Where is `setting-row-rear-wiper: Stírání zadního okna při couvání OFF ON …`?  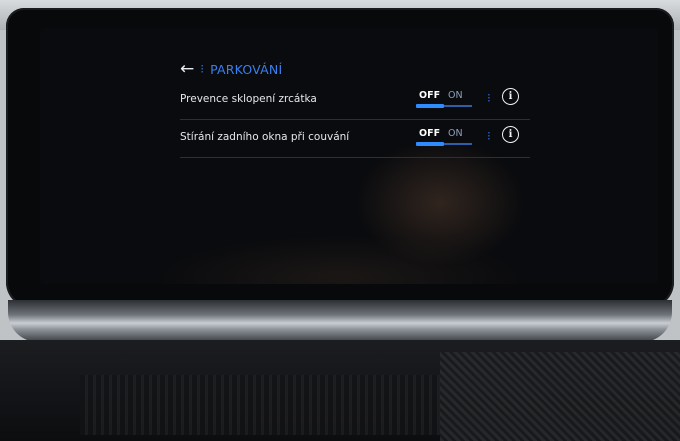
setting-row-rear-wiper: Stírání zadního okna při couvání OFF ON … is located at coordinates (355, 139).